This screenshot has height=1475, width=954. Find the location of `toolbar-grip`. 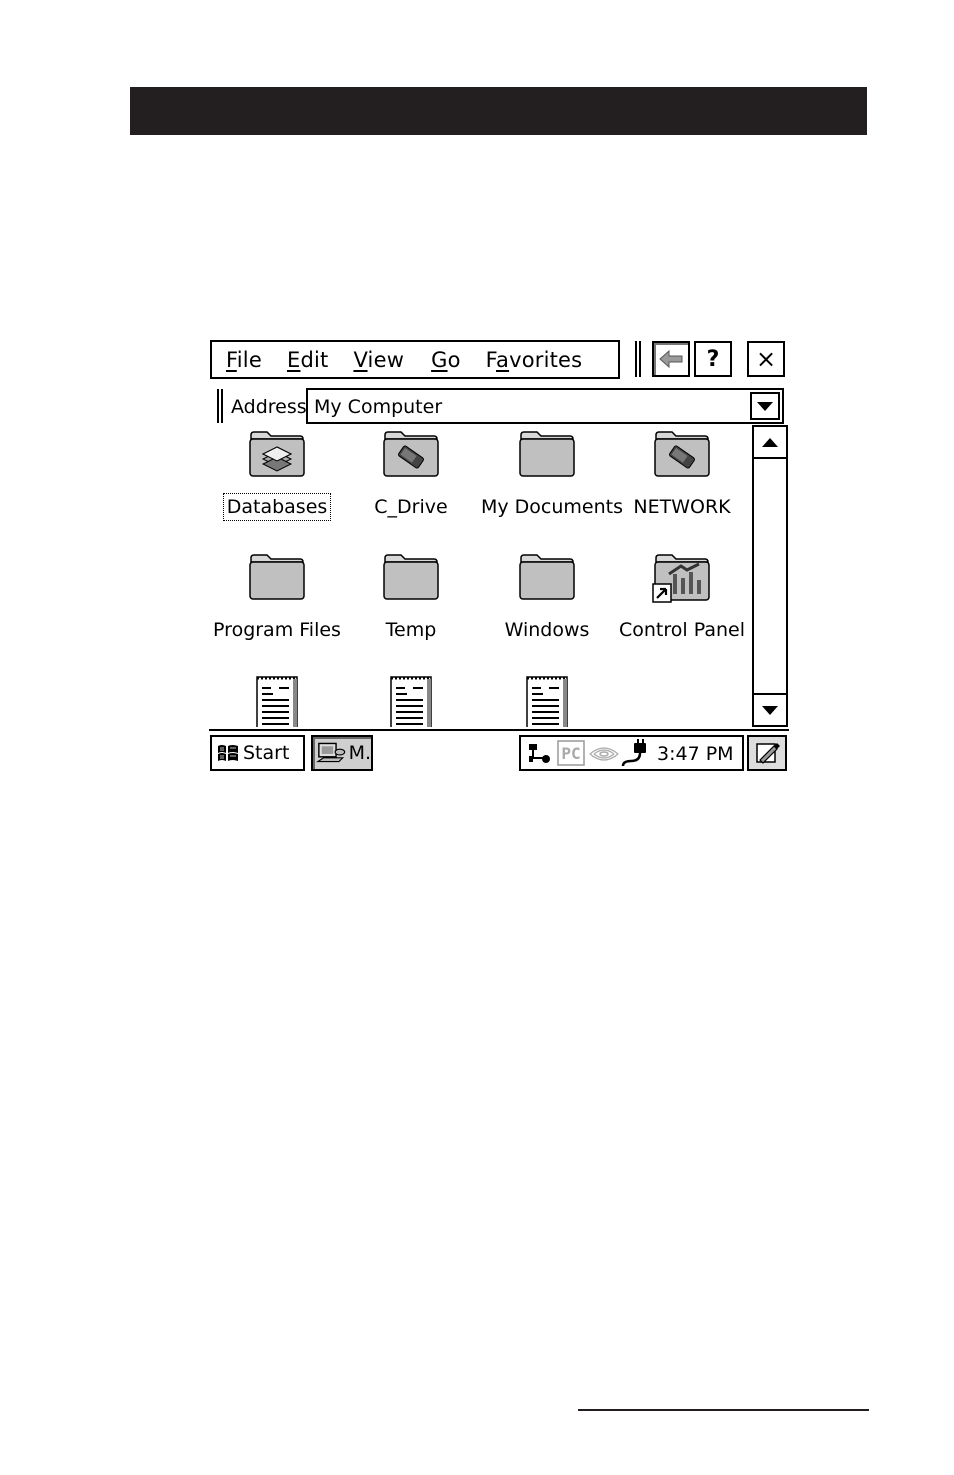

toolbar-grip is located at coordinates (638, 359).